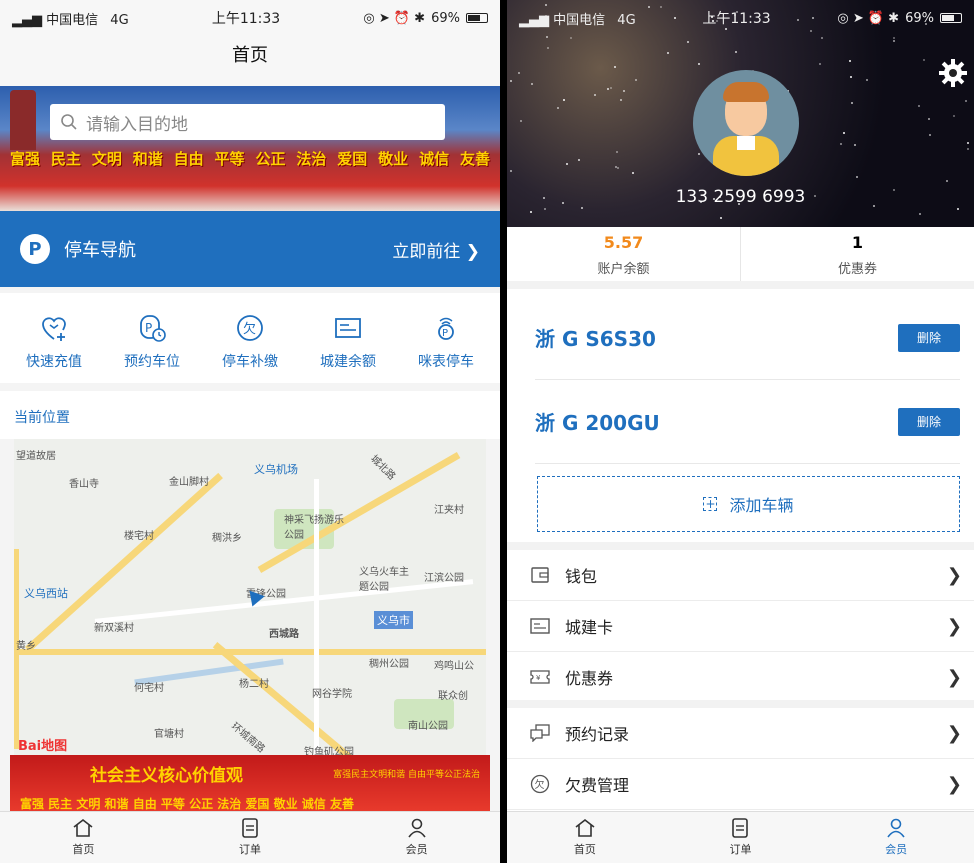 This screenshot has height=863, width=974. What do you see at coordinates (147, 159) in the screenshot?
I see `value-word: 和谐` at bounding box center [147, 159].